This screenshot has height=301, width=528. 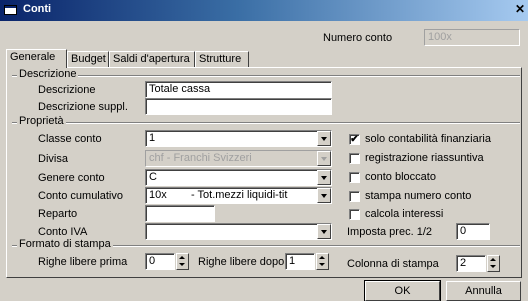 I want to click on reparto-label: Reparto, so click(x=58, y=214).